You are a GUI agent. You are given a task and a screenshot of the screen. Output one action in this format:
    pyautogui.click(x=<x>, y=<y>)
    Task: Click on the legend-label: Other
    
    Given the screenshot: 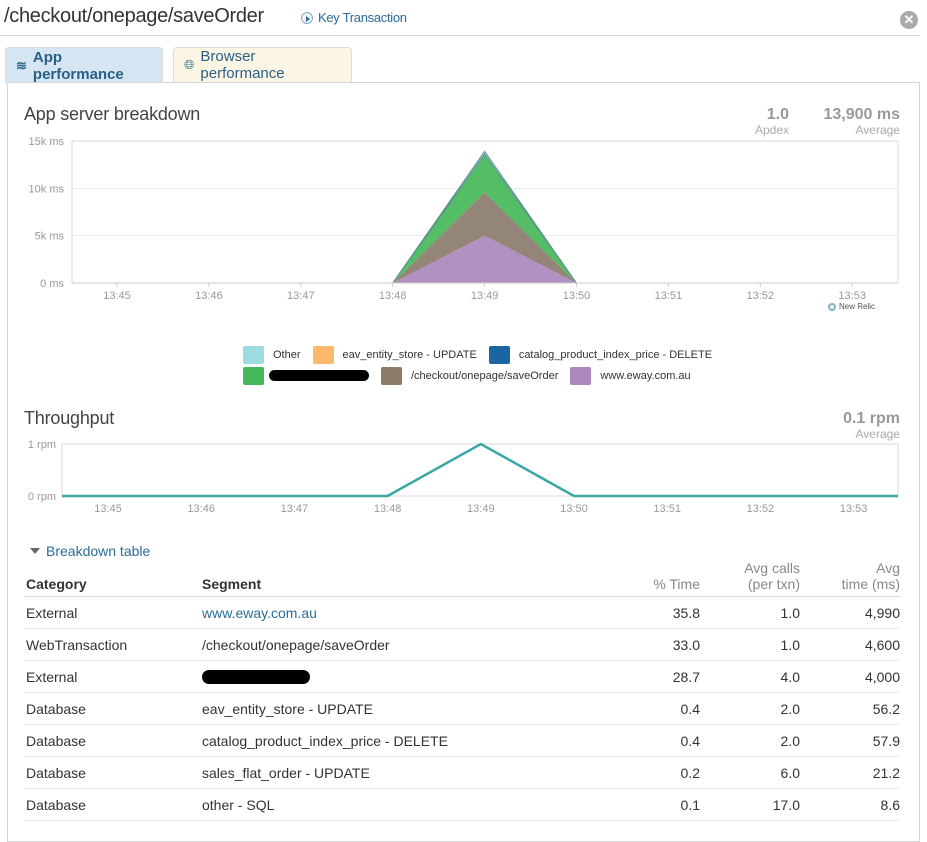 What is the action you would take?
    pyautogui.click(x=287, y=354)
    